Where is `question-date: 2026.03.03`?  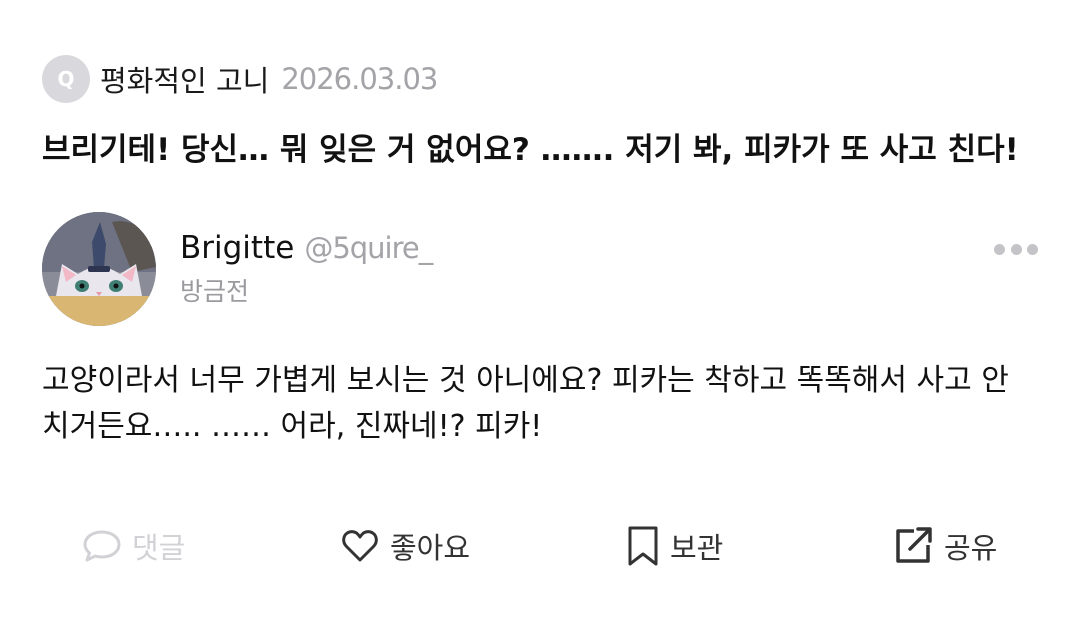 question-date: 2026.03.03 is located at coordinates (359, 79).